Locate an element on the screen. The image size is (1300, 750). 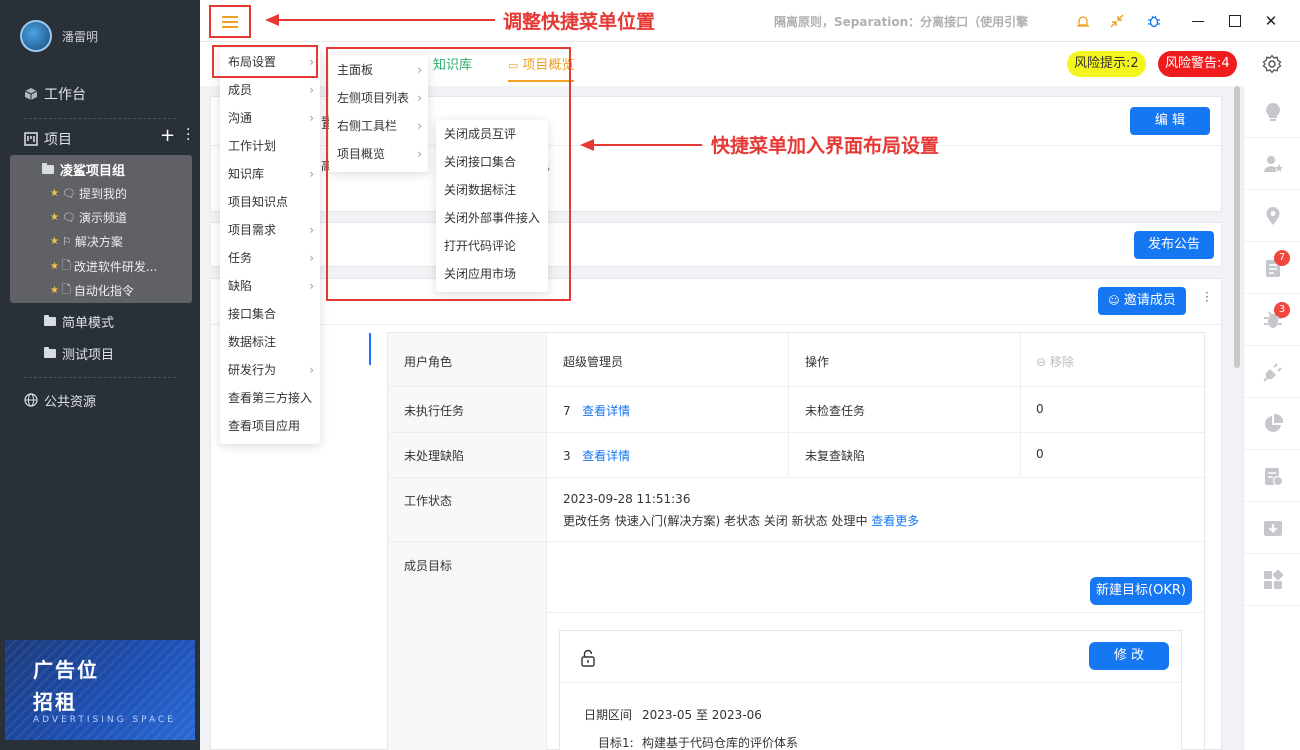
annotation-arrow is located at coordinates (380, 20).